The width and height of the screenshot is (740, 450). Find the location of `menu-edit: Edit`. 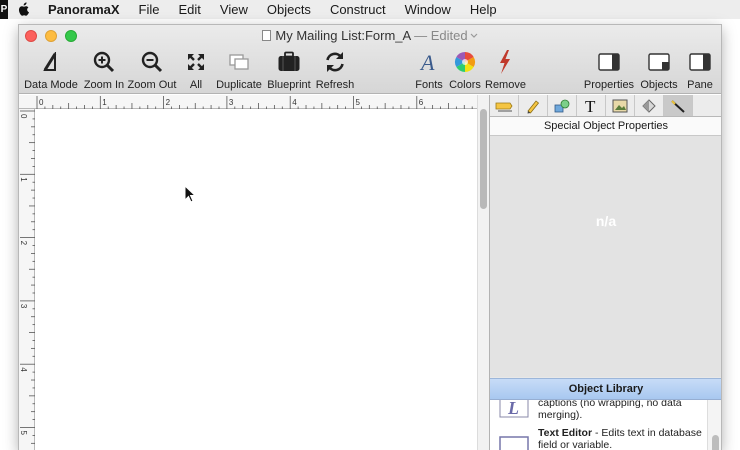

menu-edit: Edit is located at coordinates (190, 9).